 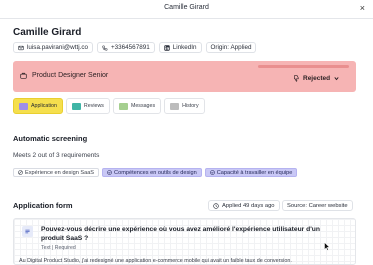 I want to click on status-dropdown: Rejected, so click(x=316, y=78).